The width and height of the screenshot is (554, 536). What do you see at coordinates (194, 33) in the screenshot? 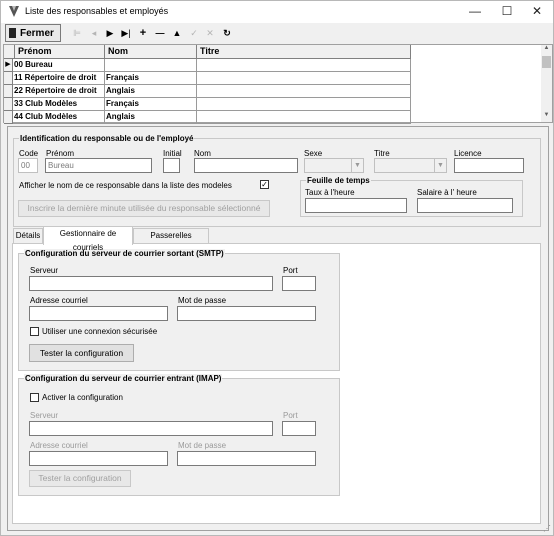
I see `save-icon: ✓` at bounding box center [194, 33].